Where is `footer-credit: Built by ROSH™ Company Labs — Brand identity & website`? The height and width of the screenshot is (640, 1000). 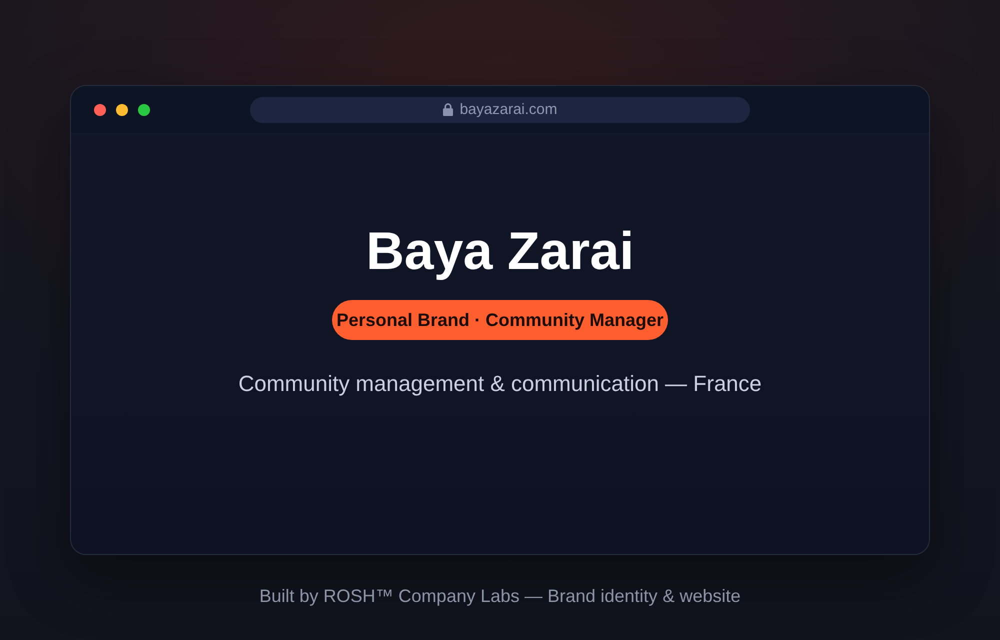
footer-credit: Built by ROSH™ Company Labs — Brand identity & website is located at coordinates (500, 596).